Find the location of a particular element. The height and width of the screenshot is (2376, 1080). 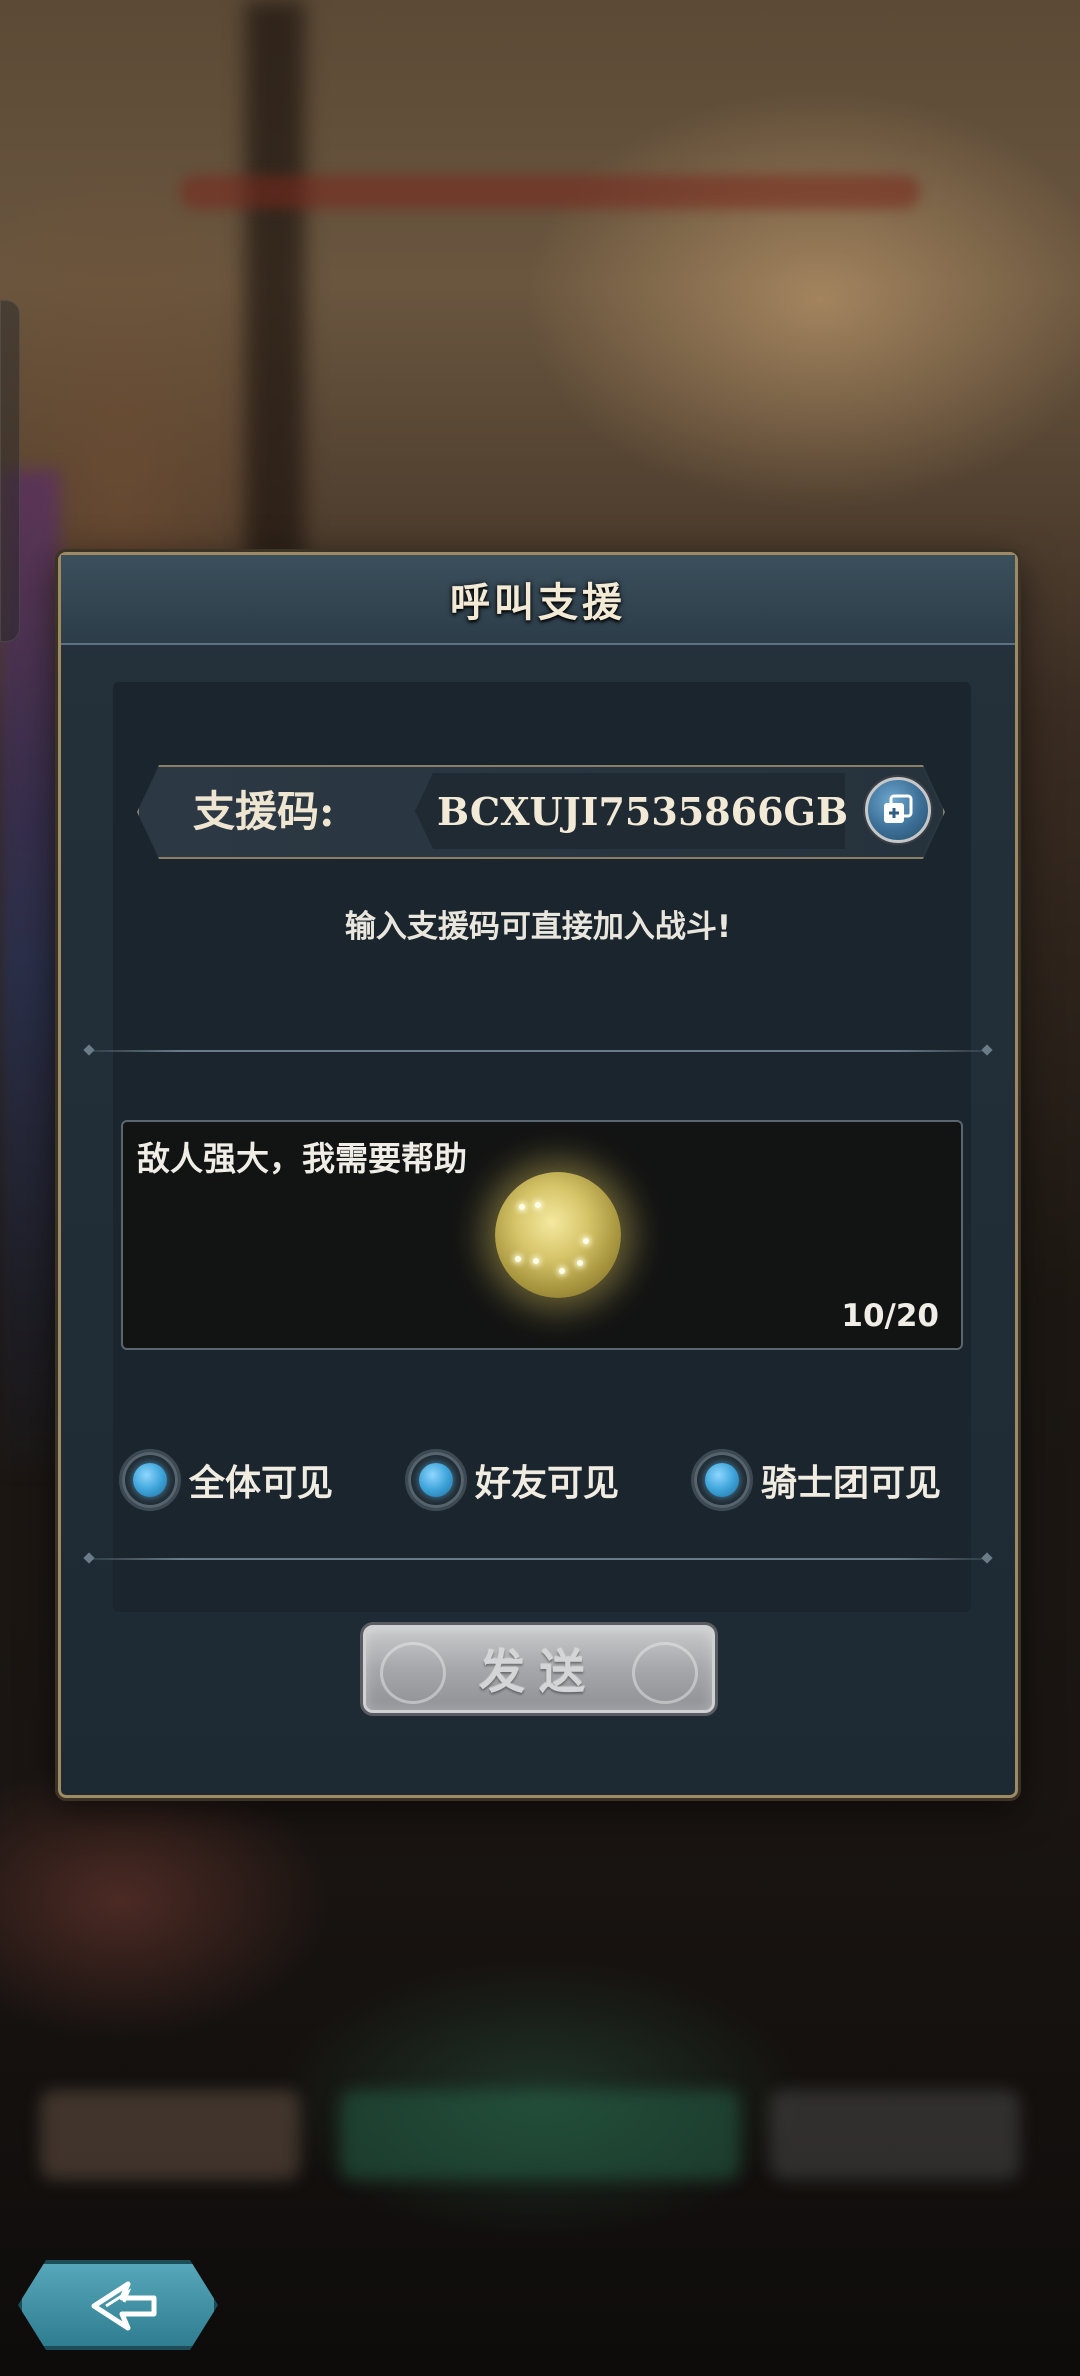

option-guild-visible: 骑士团可见 is located at coordinates (816, 1480).